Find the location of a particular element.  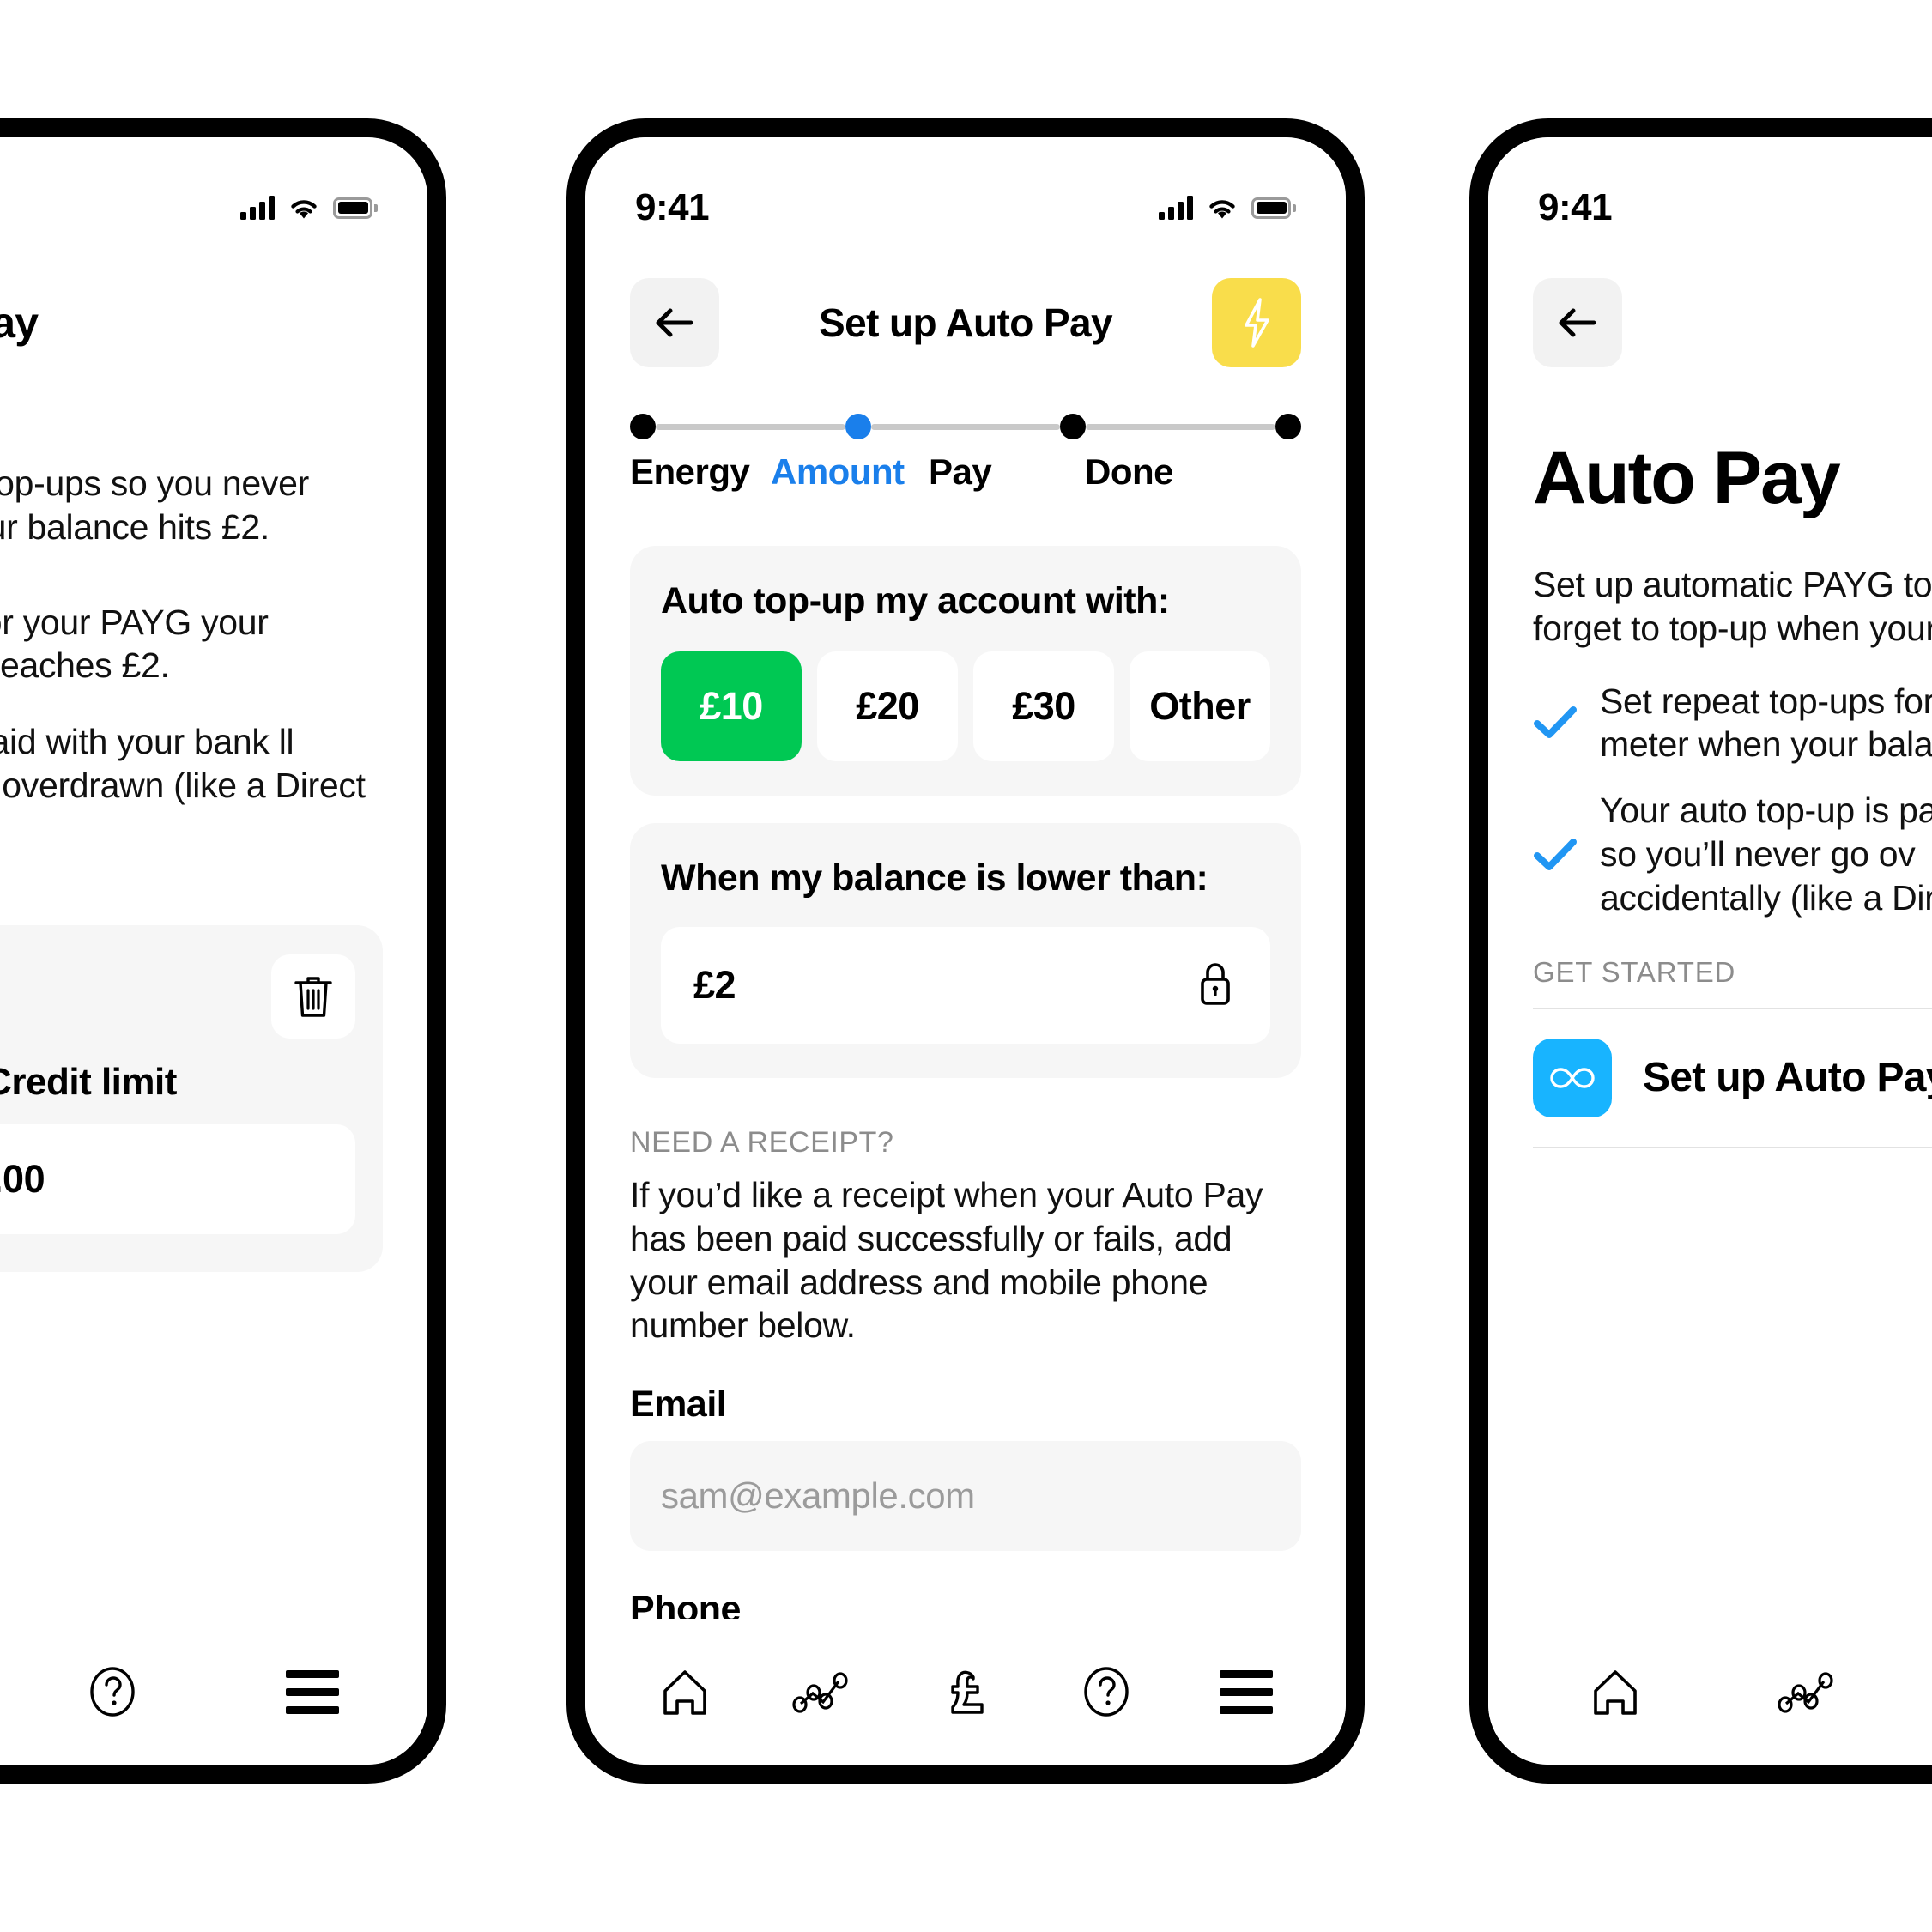

delete-button is located at coordinates (313, 997).